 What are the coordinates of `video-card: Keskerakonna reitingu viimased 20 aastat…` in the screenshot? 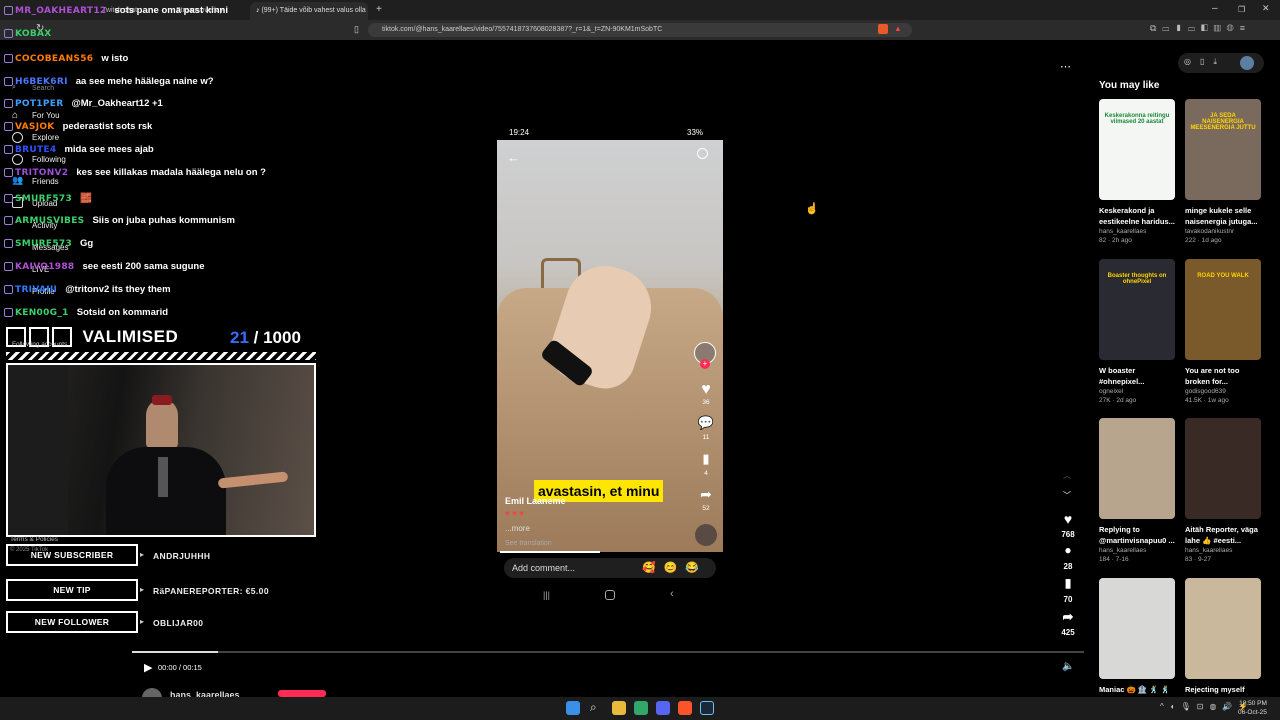 It's located at (1137, 171).